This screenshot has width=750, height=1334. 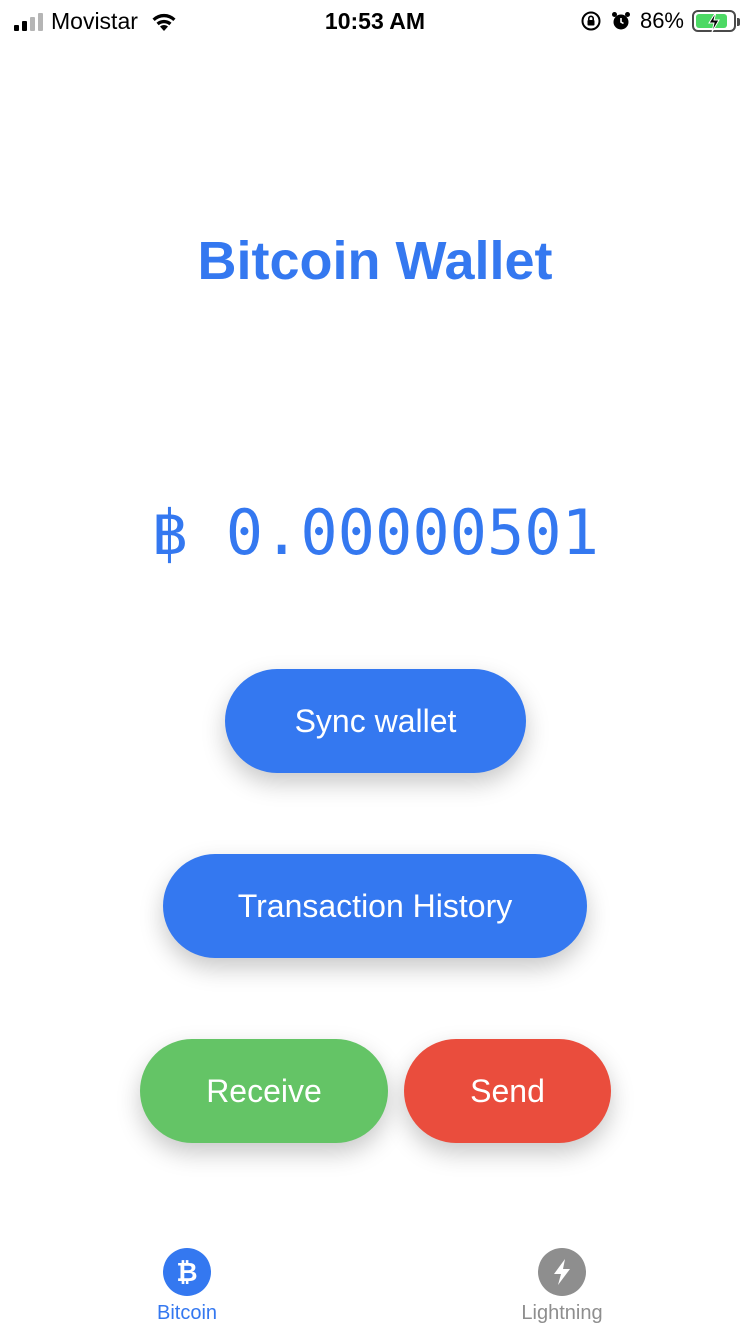 I want to click on wallet-balance: ฿ 0.00000501, so click(x=375, y=532).